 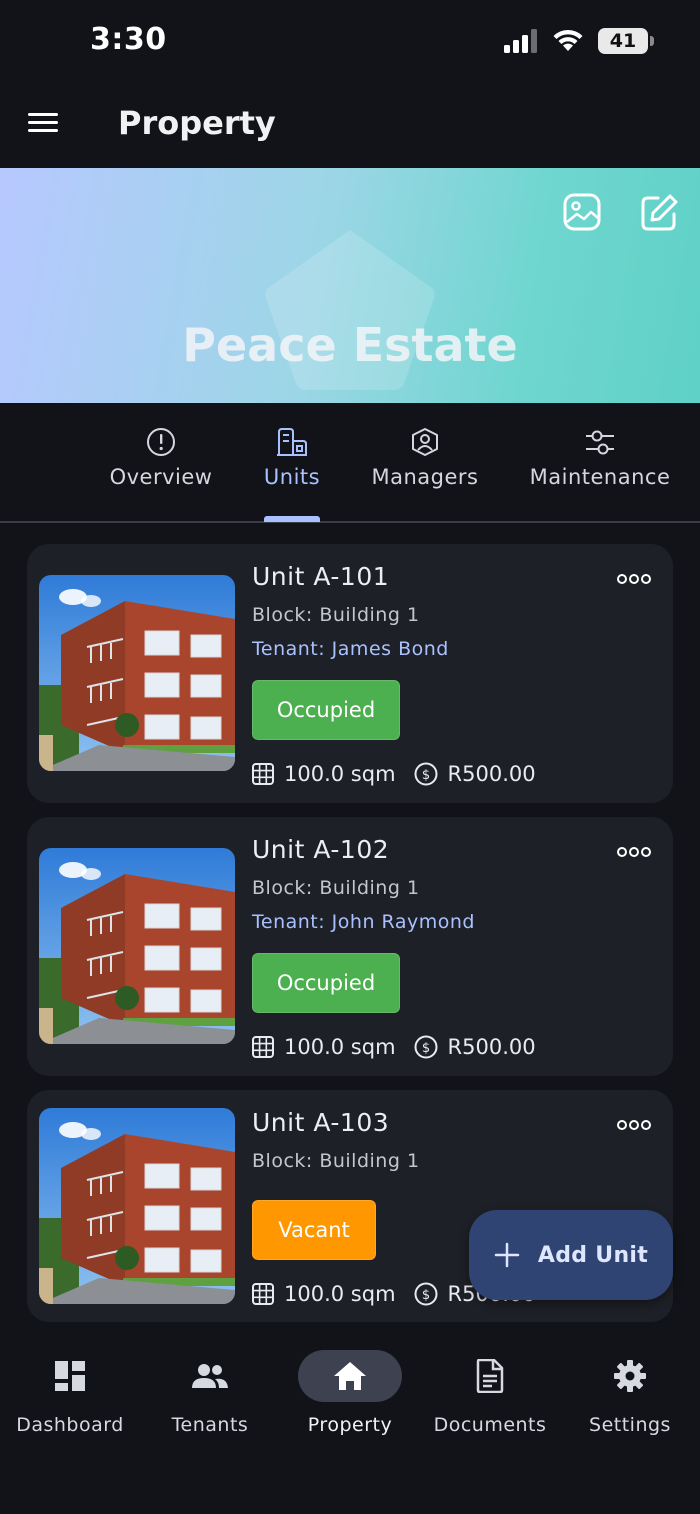 I want to click on people-icon, so click(x=210, y=1376).